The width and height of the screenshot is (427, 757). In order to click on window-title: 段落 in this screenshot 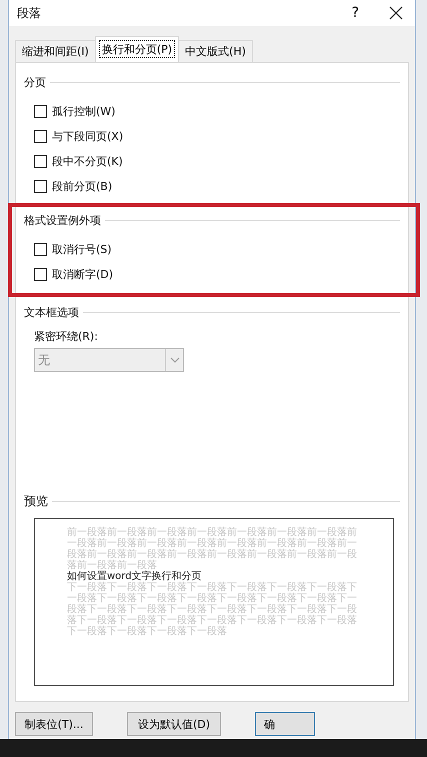, I will do `click(29, 13)`.